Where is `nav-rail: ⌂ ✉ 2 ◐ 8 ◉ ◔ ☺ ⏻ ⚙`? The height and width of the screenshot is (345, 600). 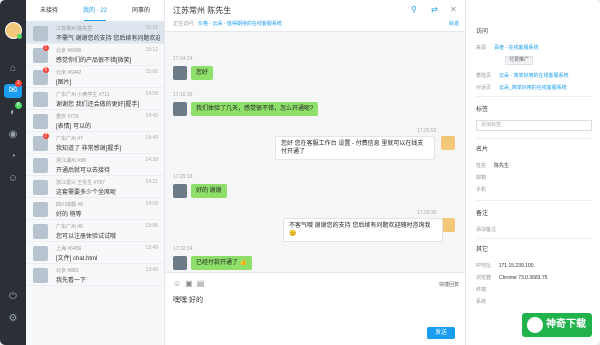 nav-rail: ⌂ ✉ 2 ◐ 8 ◉ ◔ ☺ ⏻ ⚙ is located at coordinates (13, 172).